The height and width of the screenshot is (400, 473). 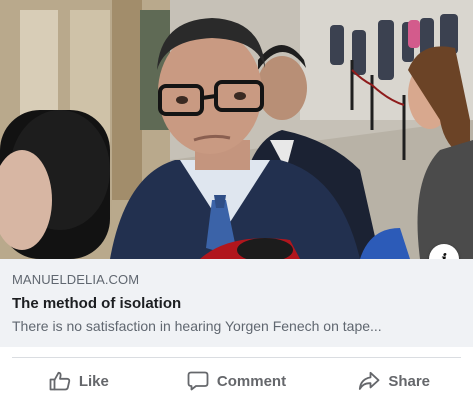 I want to click on comment-label: Comment, so click(x=251, y=381).